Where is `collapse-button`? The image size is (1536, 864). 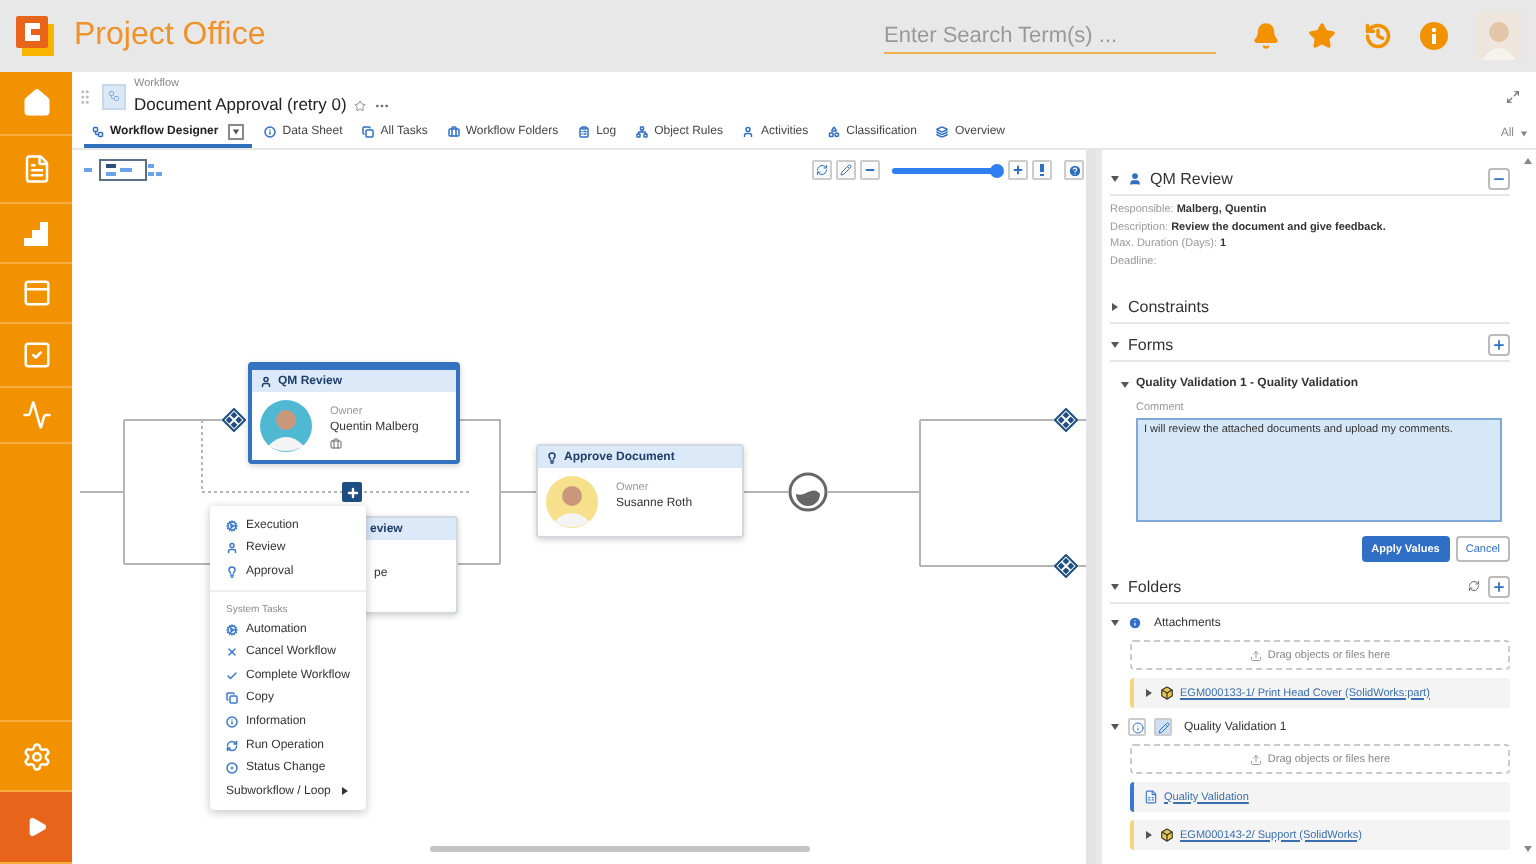
collapse-button is located at coordinates (1499, 178).